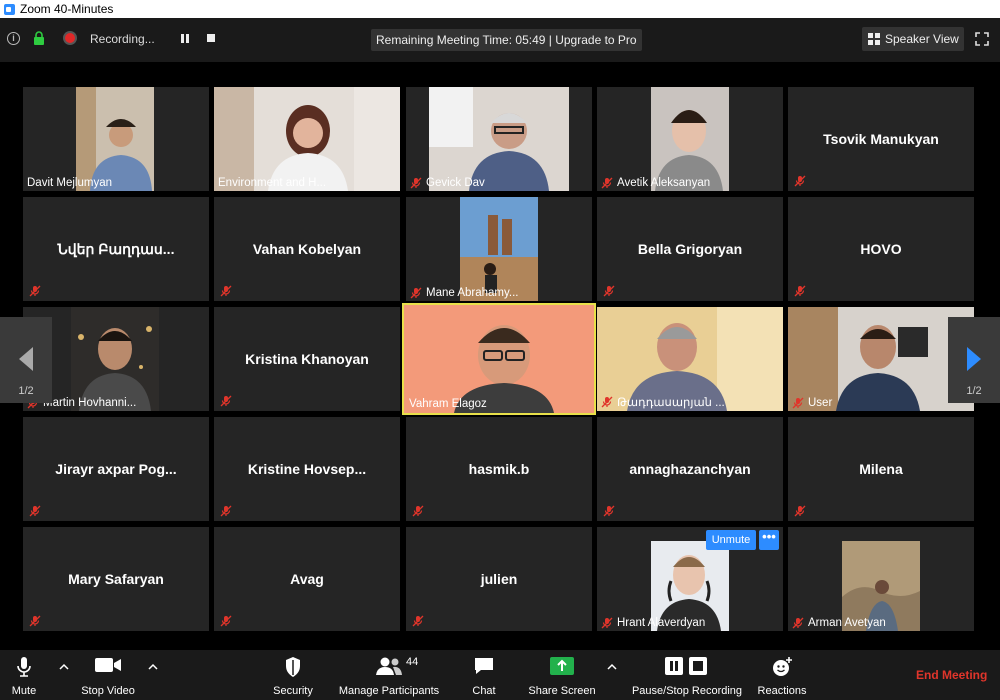 The image size is (1000, 700). I want to click on participant-name: HOVO, so click(881, 249).